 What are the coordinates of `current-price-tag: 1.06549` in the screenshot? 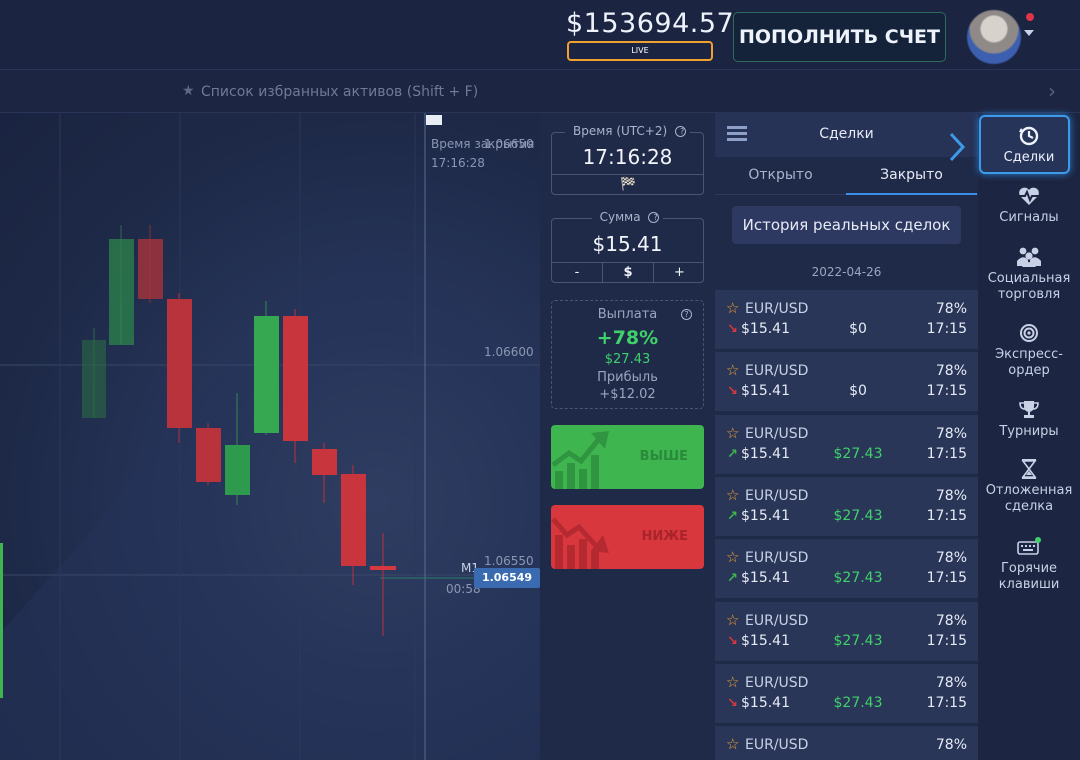 It's located at (507, 578).